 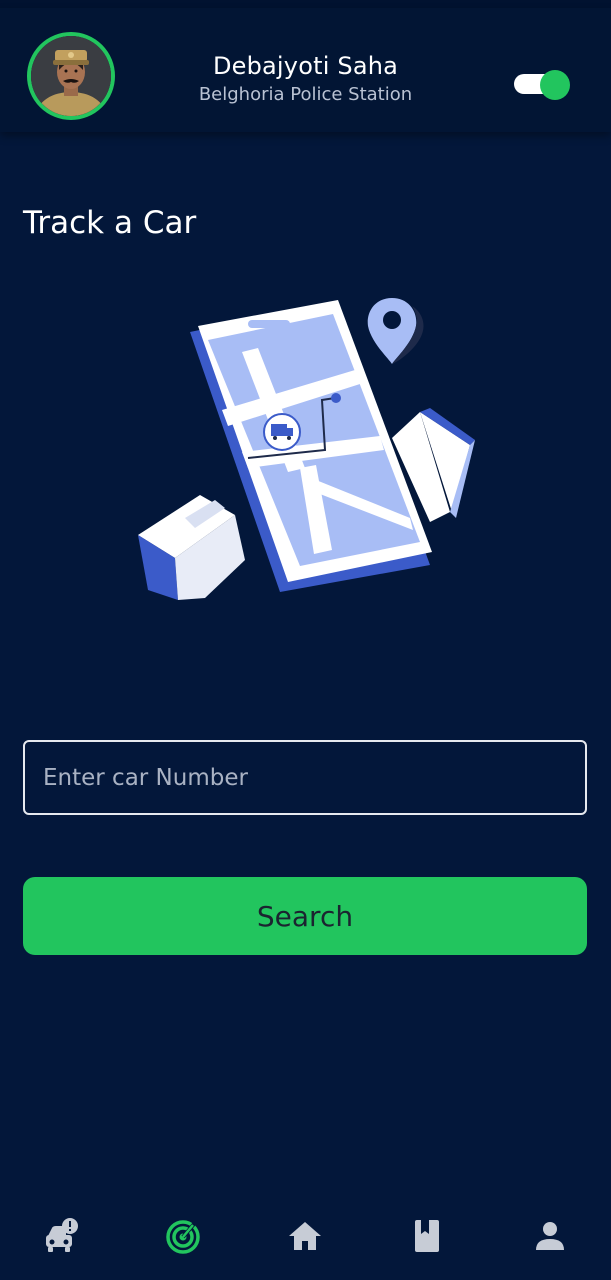 I want to click on phone-map-illustration, so click(x=306, y=449).